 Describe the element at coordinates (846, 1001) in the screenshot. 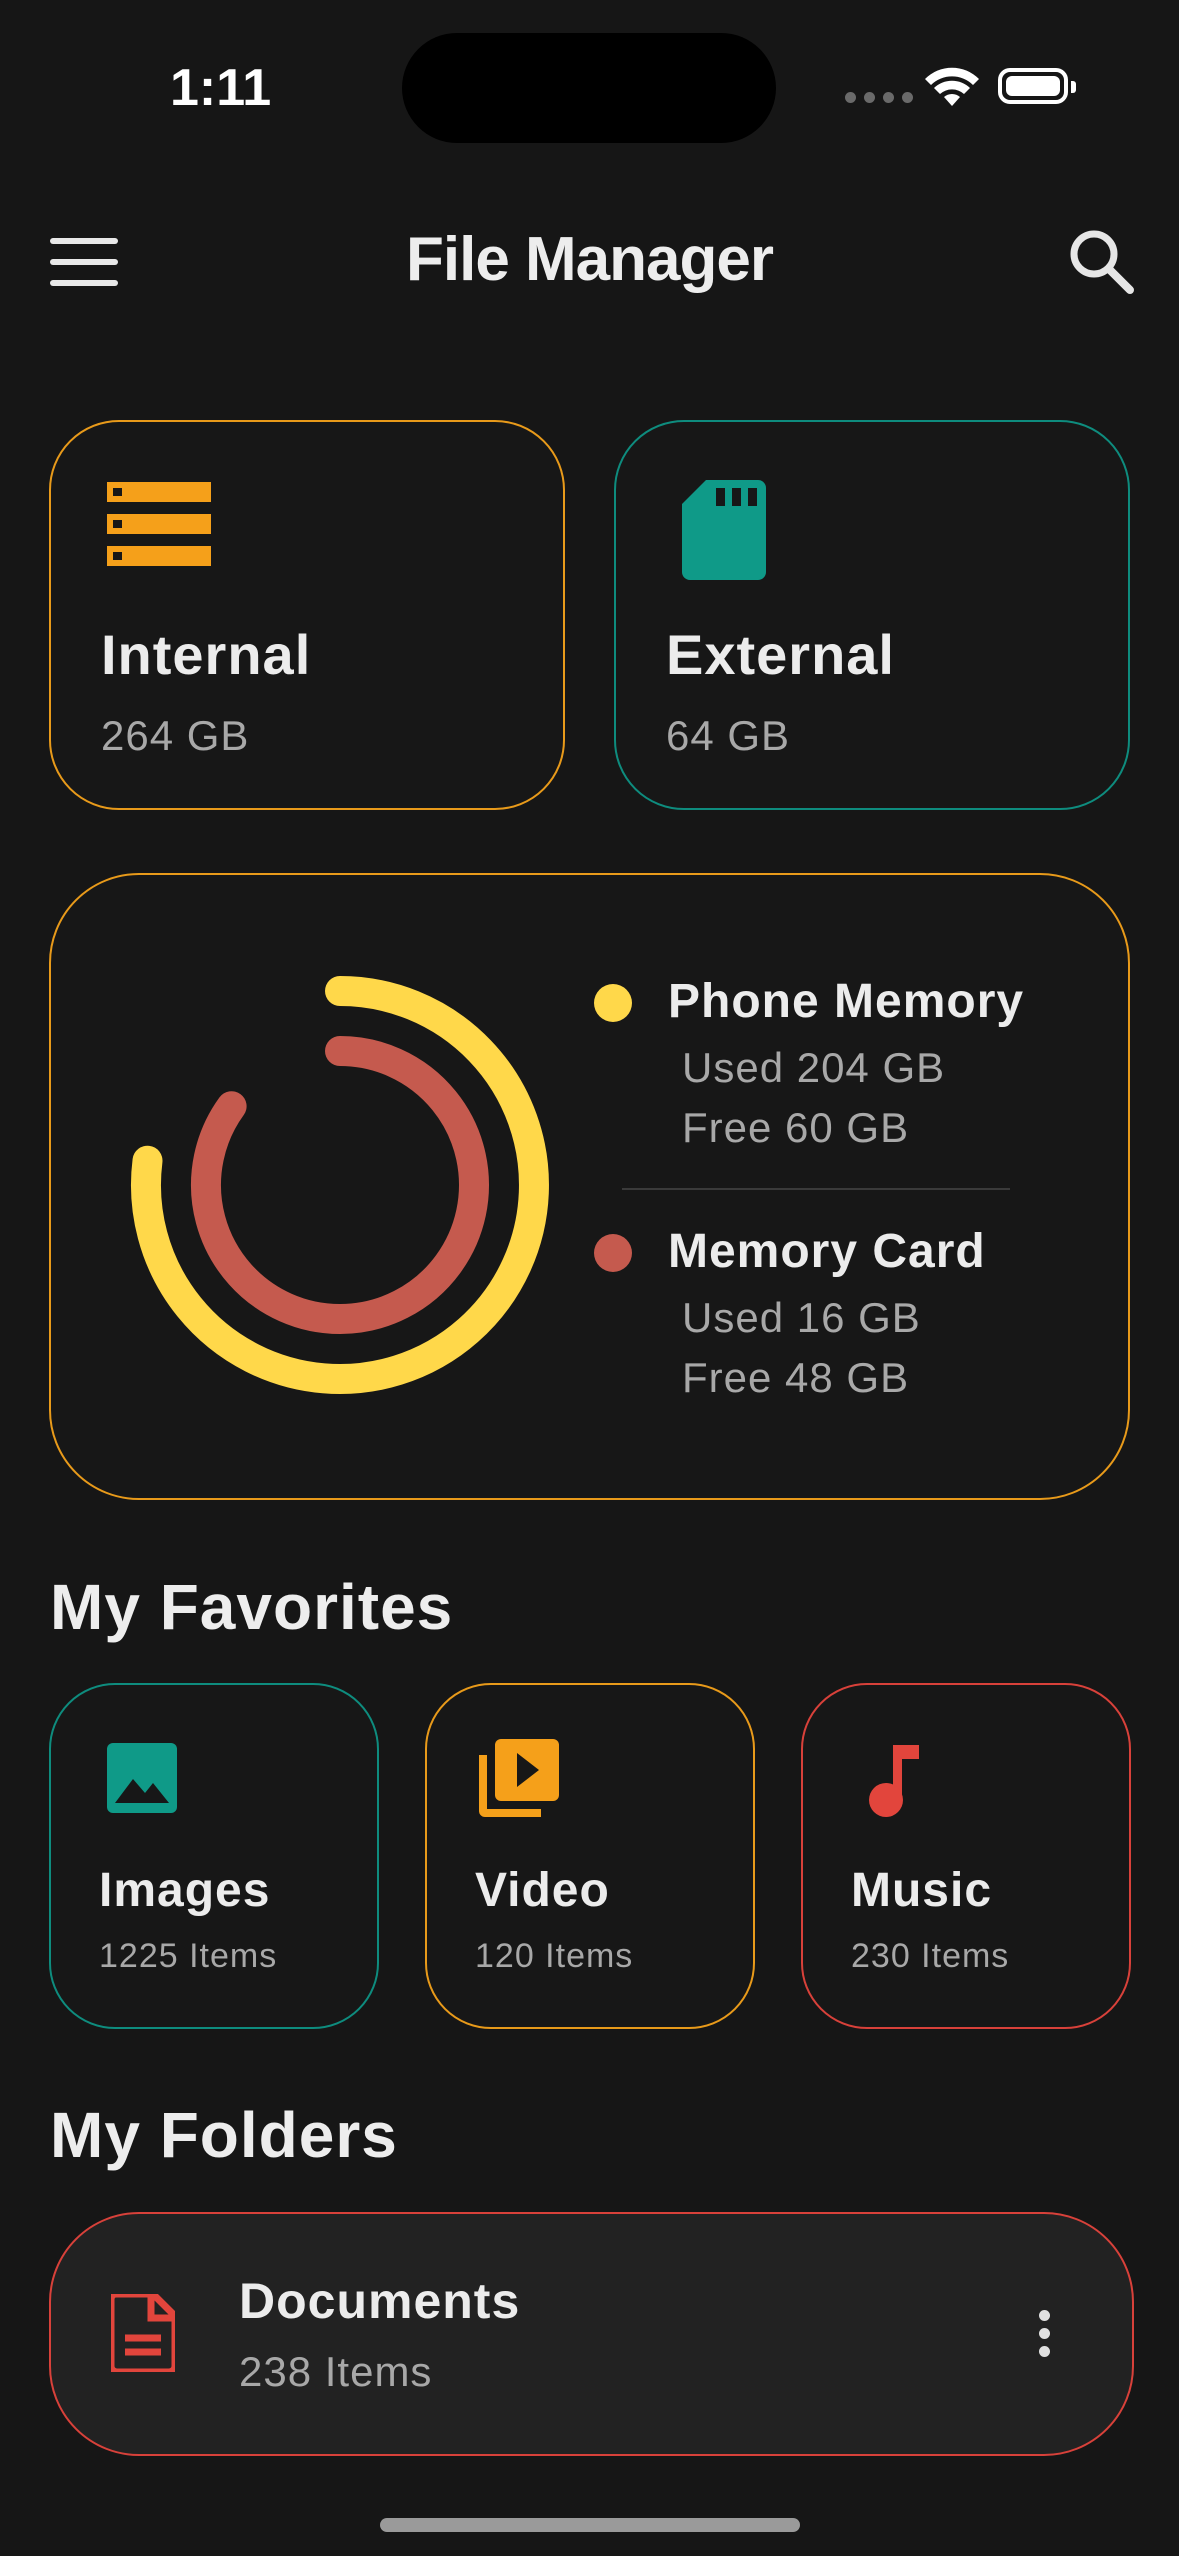

I see `phone-memory-label: Phone Memory` at that location.